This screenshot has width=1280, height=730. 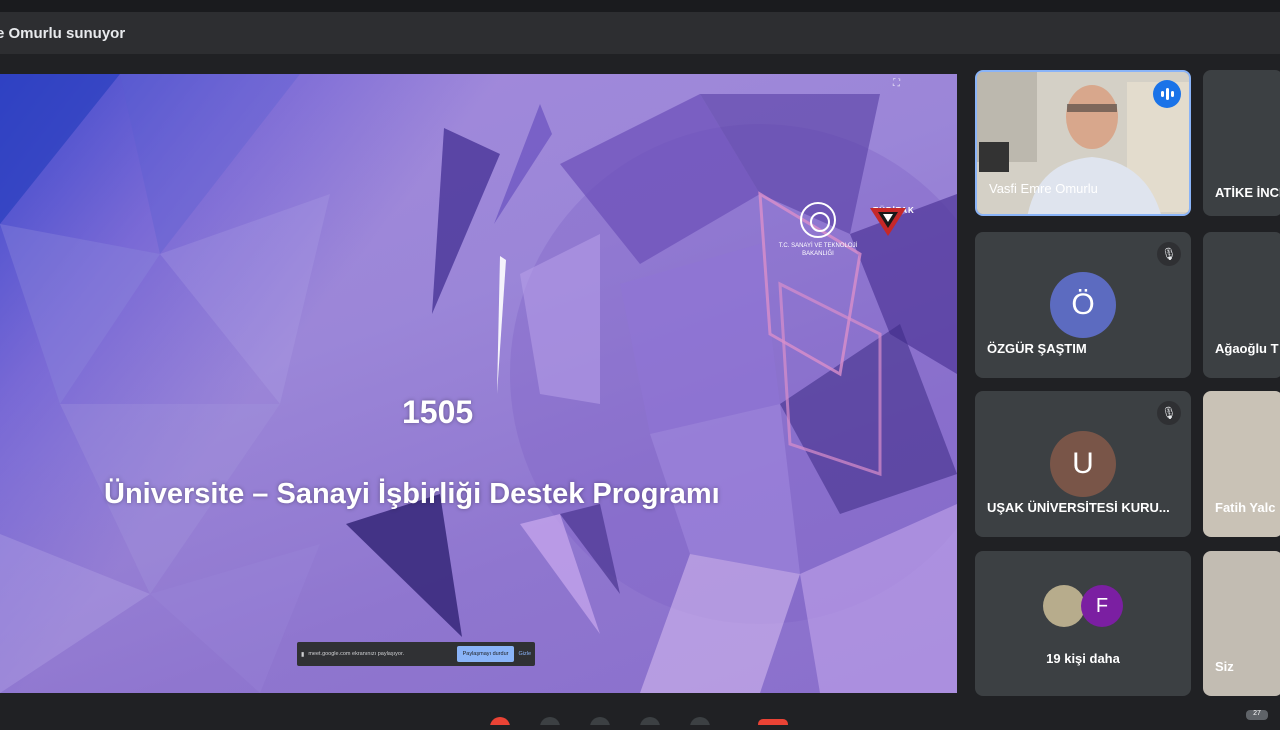 I want to click on share-bar-text: meet.google.com ekranınızı paylaşıyor., so click(x=356, y=654).